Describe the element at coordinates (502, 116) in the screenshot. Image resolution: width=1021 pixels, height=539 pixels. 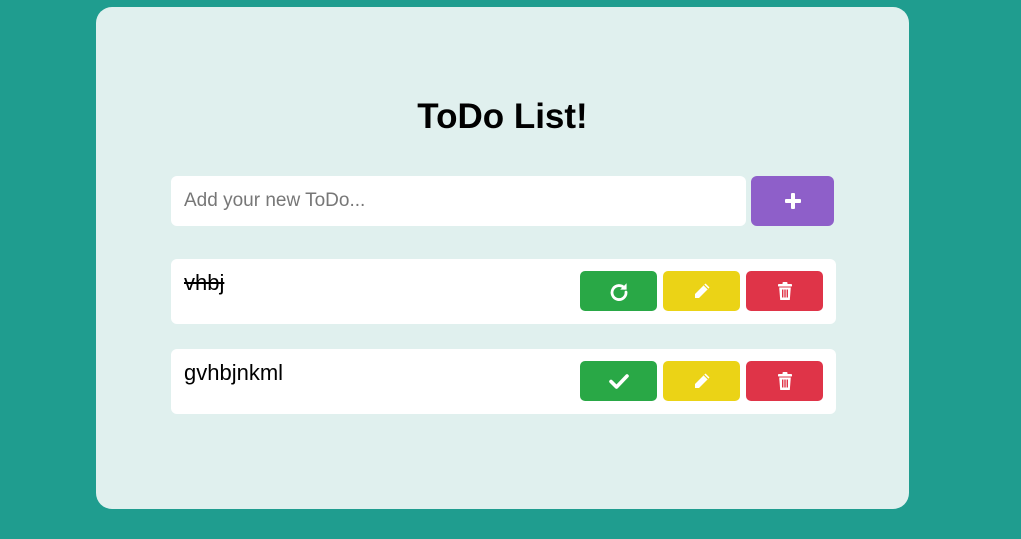
I see `page-title: ToDo List!` at that location.